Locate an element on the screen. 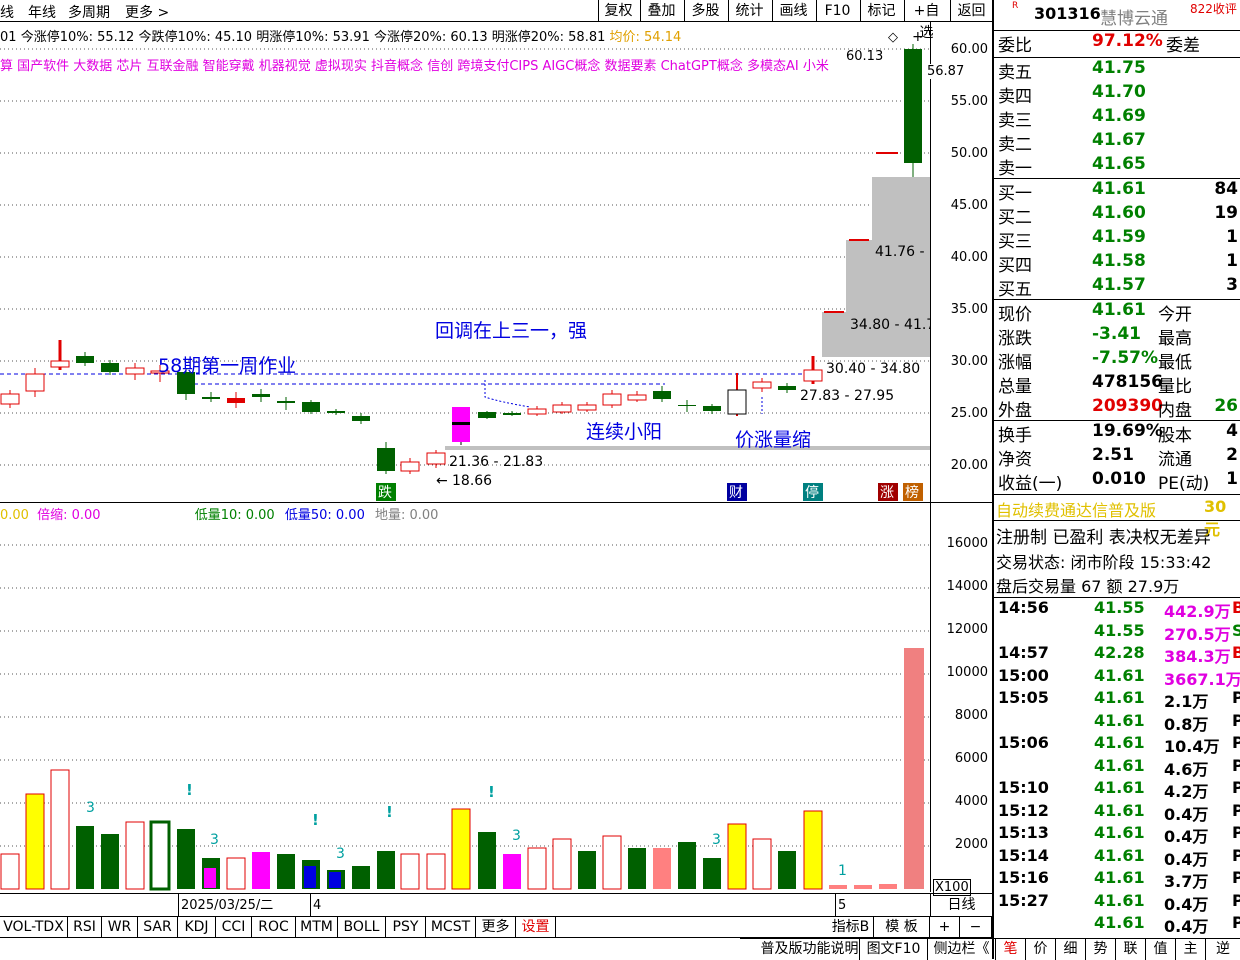 The width and height of the screenshot is (1240, 960). sell3-price: 41.69 is located at coordinates (1119, 116).